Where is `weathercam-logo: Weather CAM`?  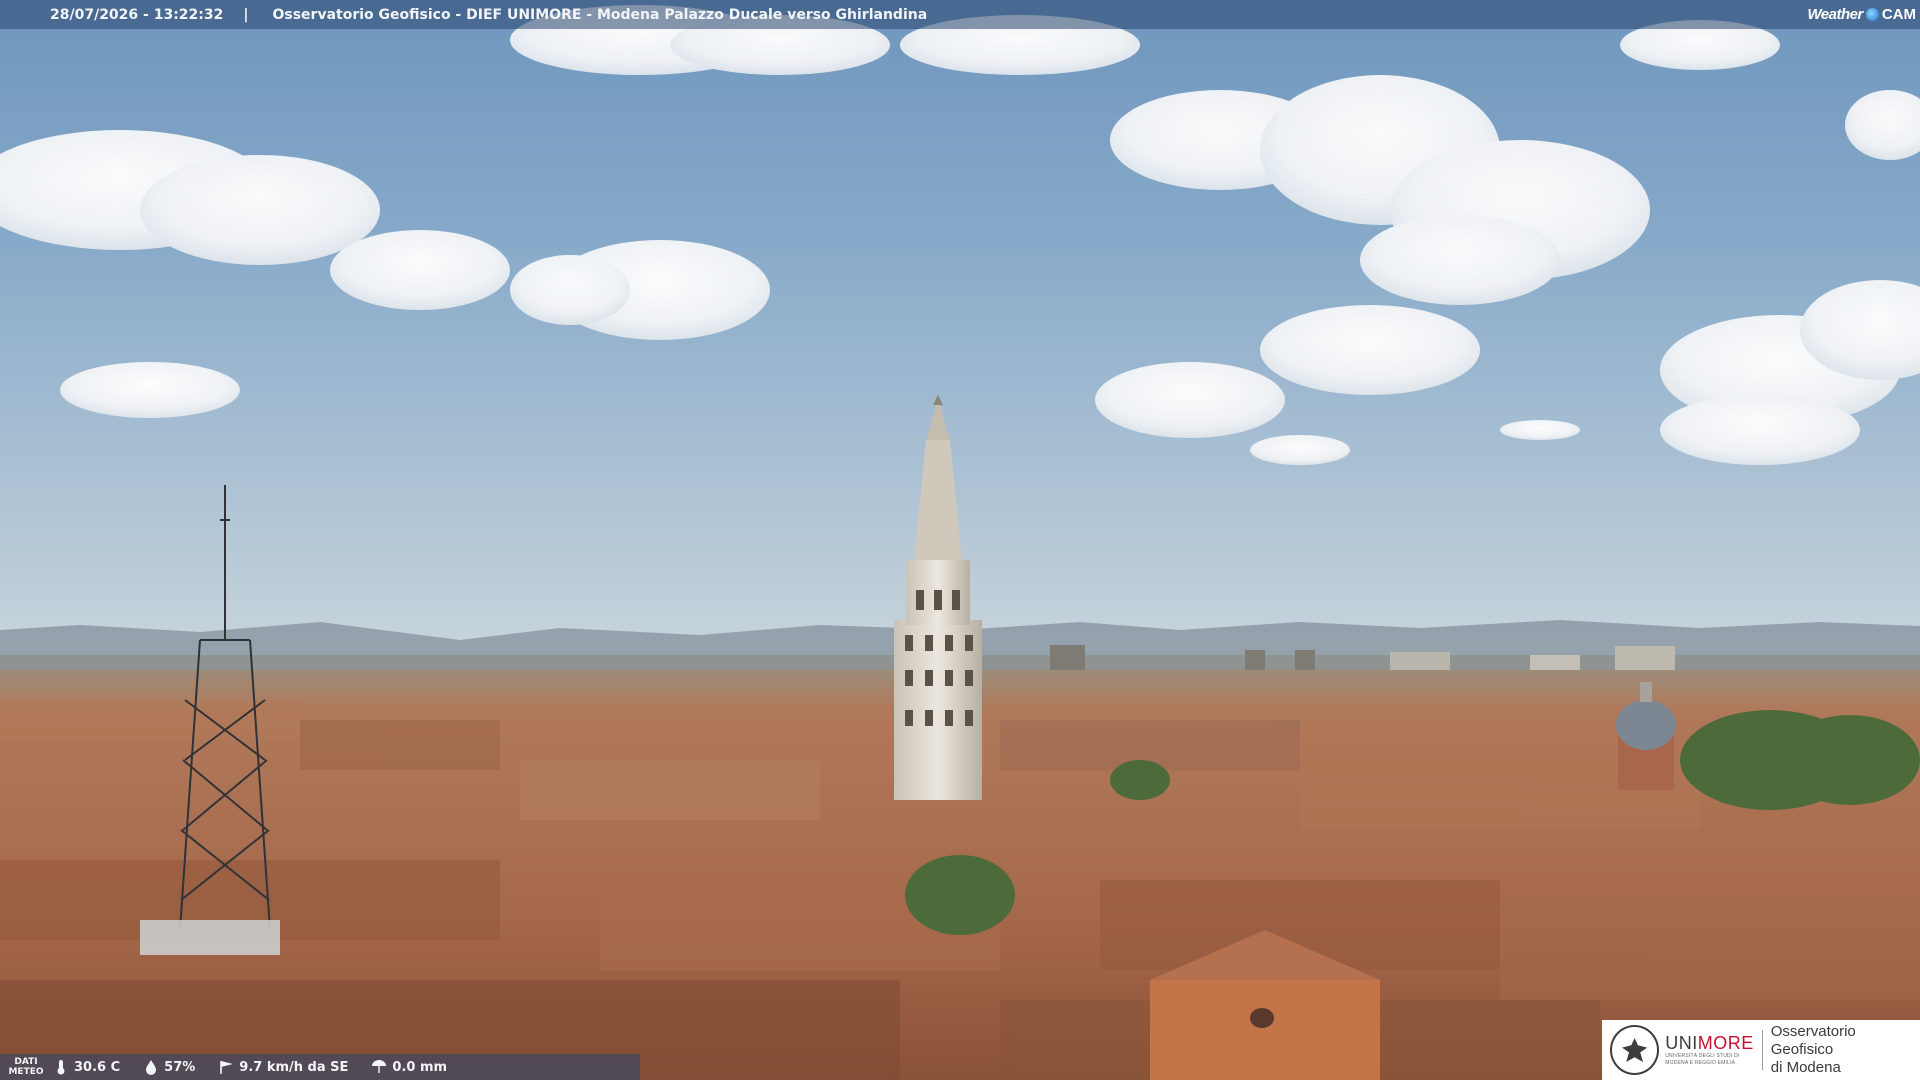 weathercam-logo: Weather CAM is located at coordinates (1861, 14).